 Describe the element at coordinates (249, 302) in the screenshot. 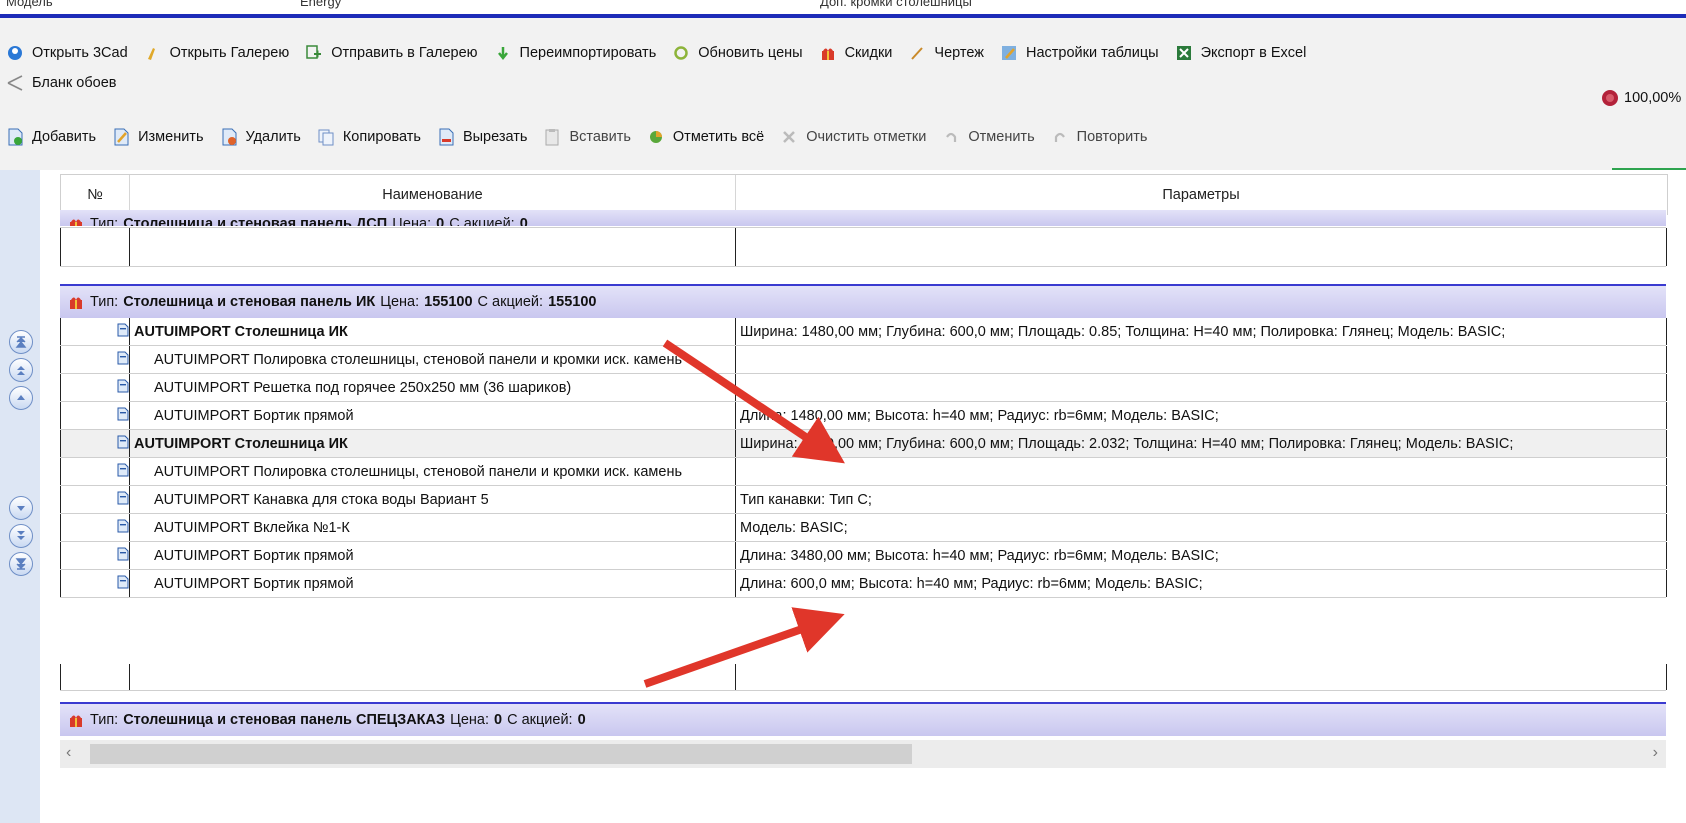

I see `group-type-name: Столешница и стеновая панель ИК` at that location.